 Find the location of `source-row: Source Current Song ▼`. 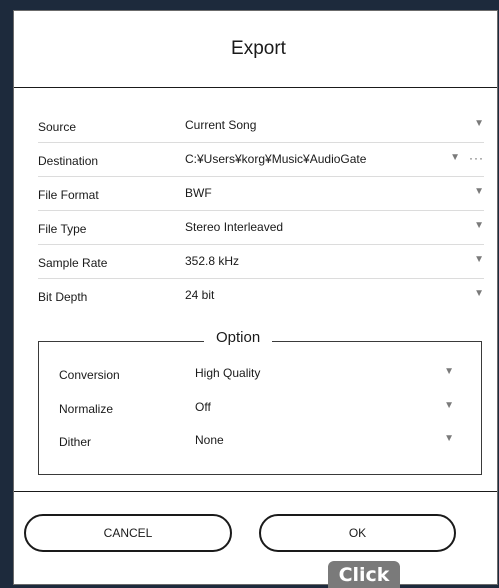

source-row: Source Current Song ▼ is located at coordinates (261, 126).